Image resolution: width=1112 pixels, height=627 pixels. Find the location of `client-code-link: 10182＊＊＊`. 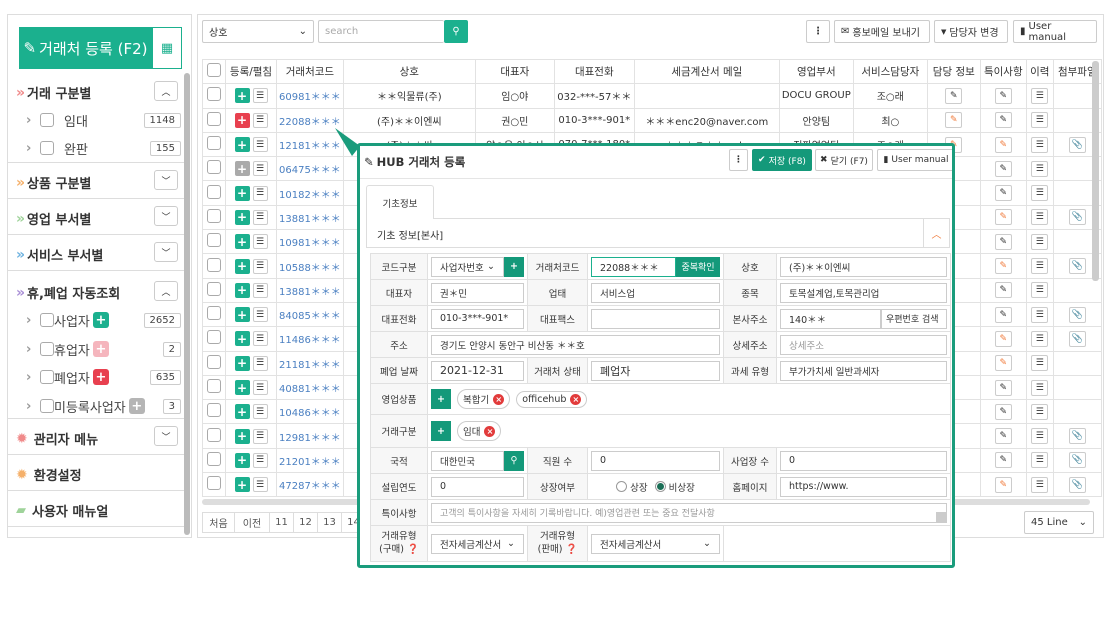

client-code-link: 10182＊＊＊ is located at coordinates (310, 195).